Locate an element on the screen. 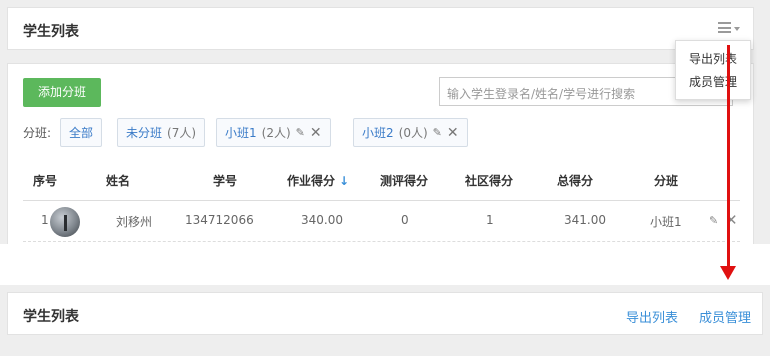  col-header-community-score: 社区得分 is located at coordinates (489, 181).